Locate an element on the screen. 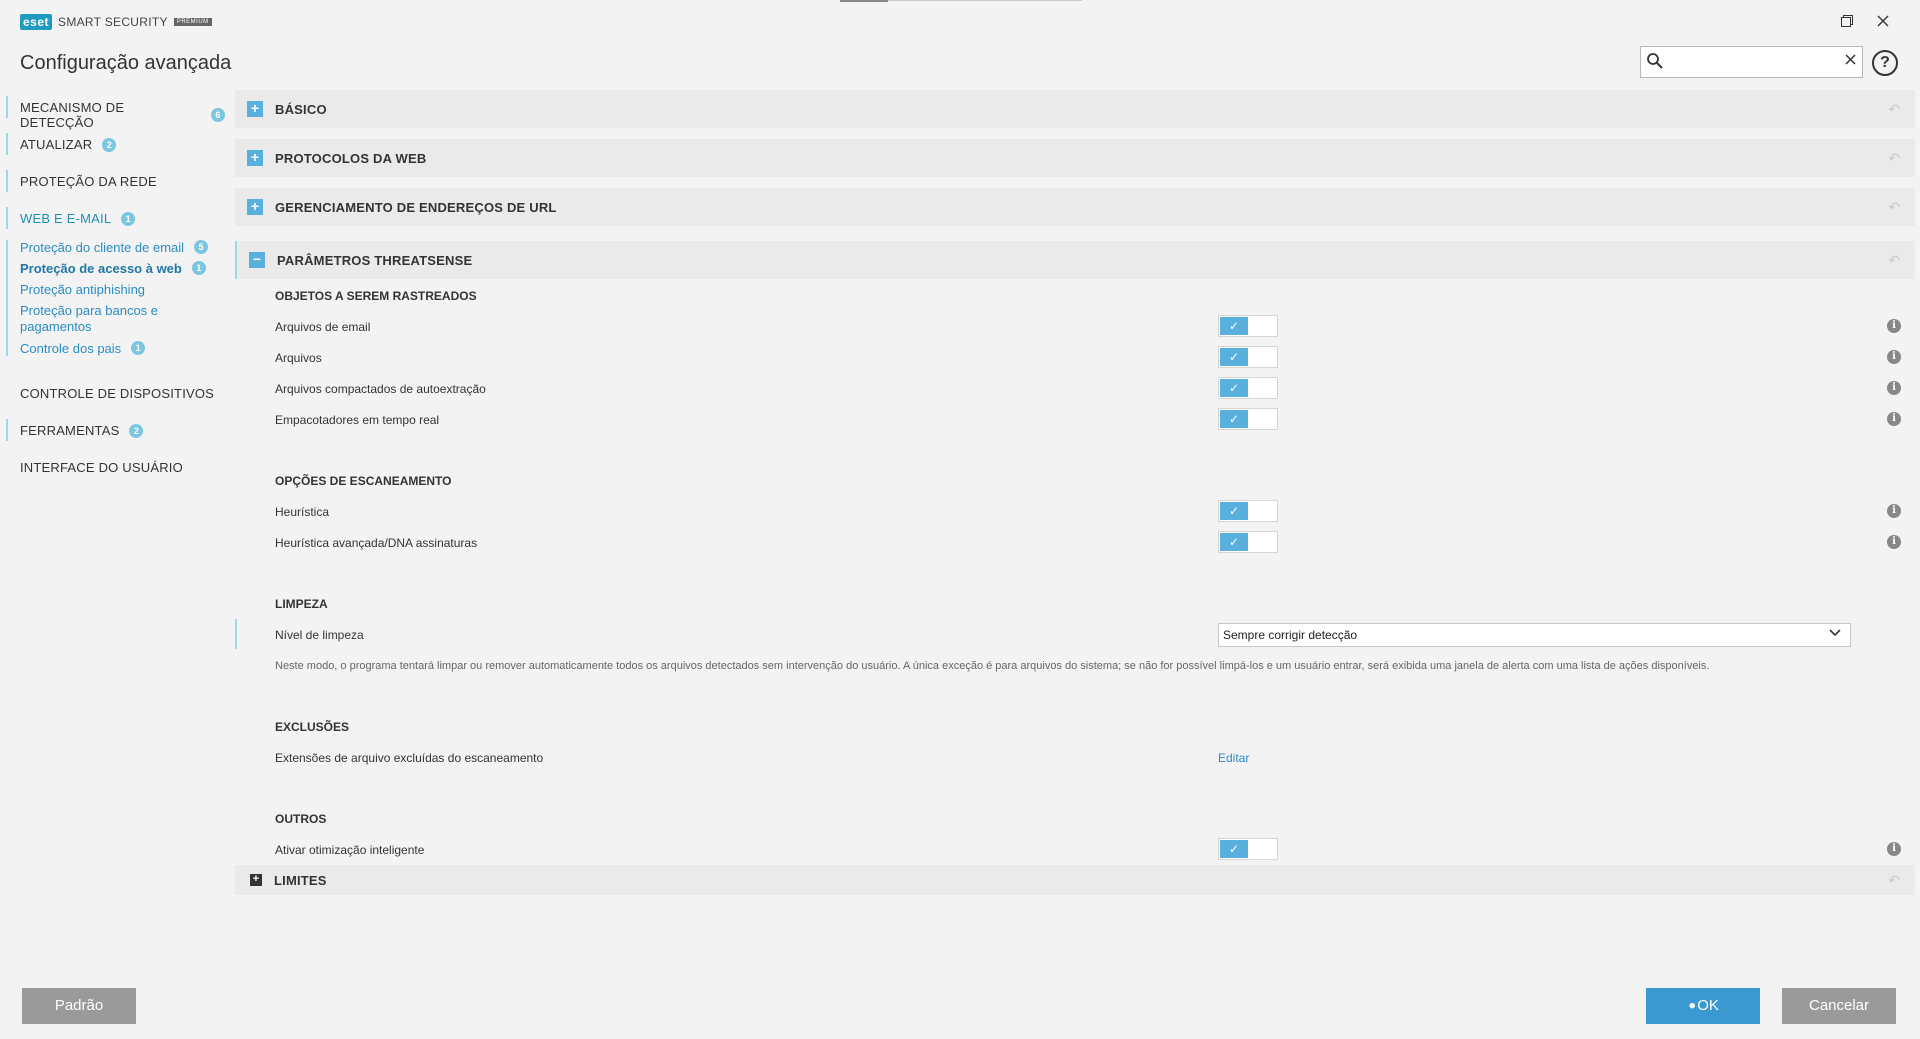 This screenshot has width=1920, height=1039. sidebar-subitem-parental-control: Controle dos pais 1 is located at coordinates (83, 349).